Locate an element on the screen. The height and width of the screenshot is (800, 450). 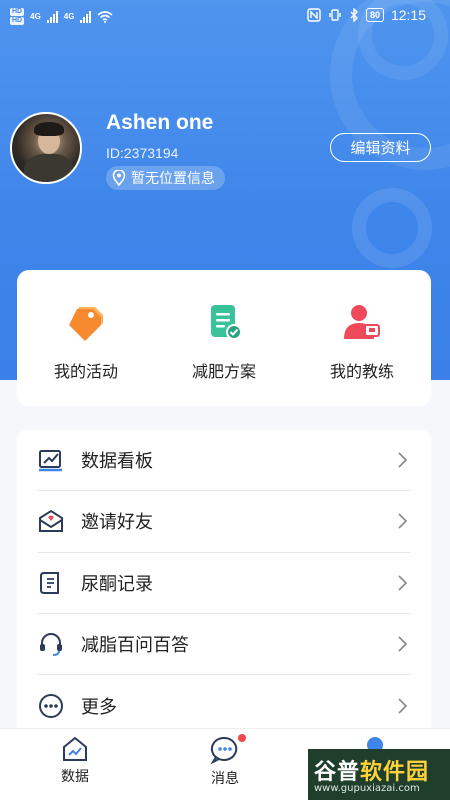
status-bar: HD HD 4G 4G 80 12:15 is located at coordinates (225, 17).